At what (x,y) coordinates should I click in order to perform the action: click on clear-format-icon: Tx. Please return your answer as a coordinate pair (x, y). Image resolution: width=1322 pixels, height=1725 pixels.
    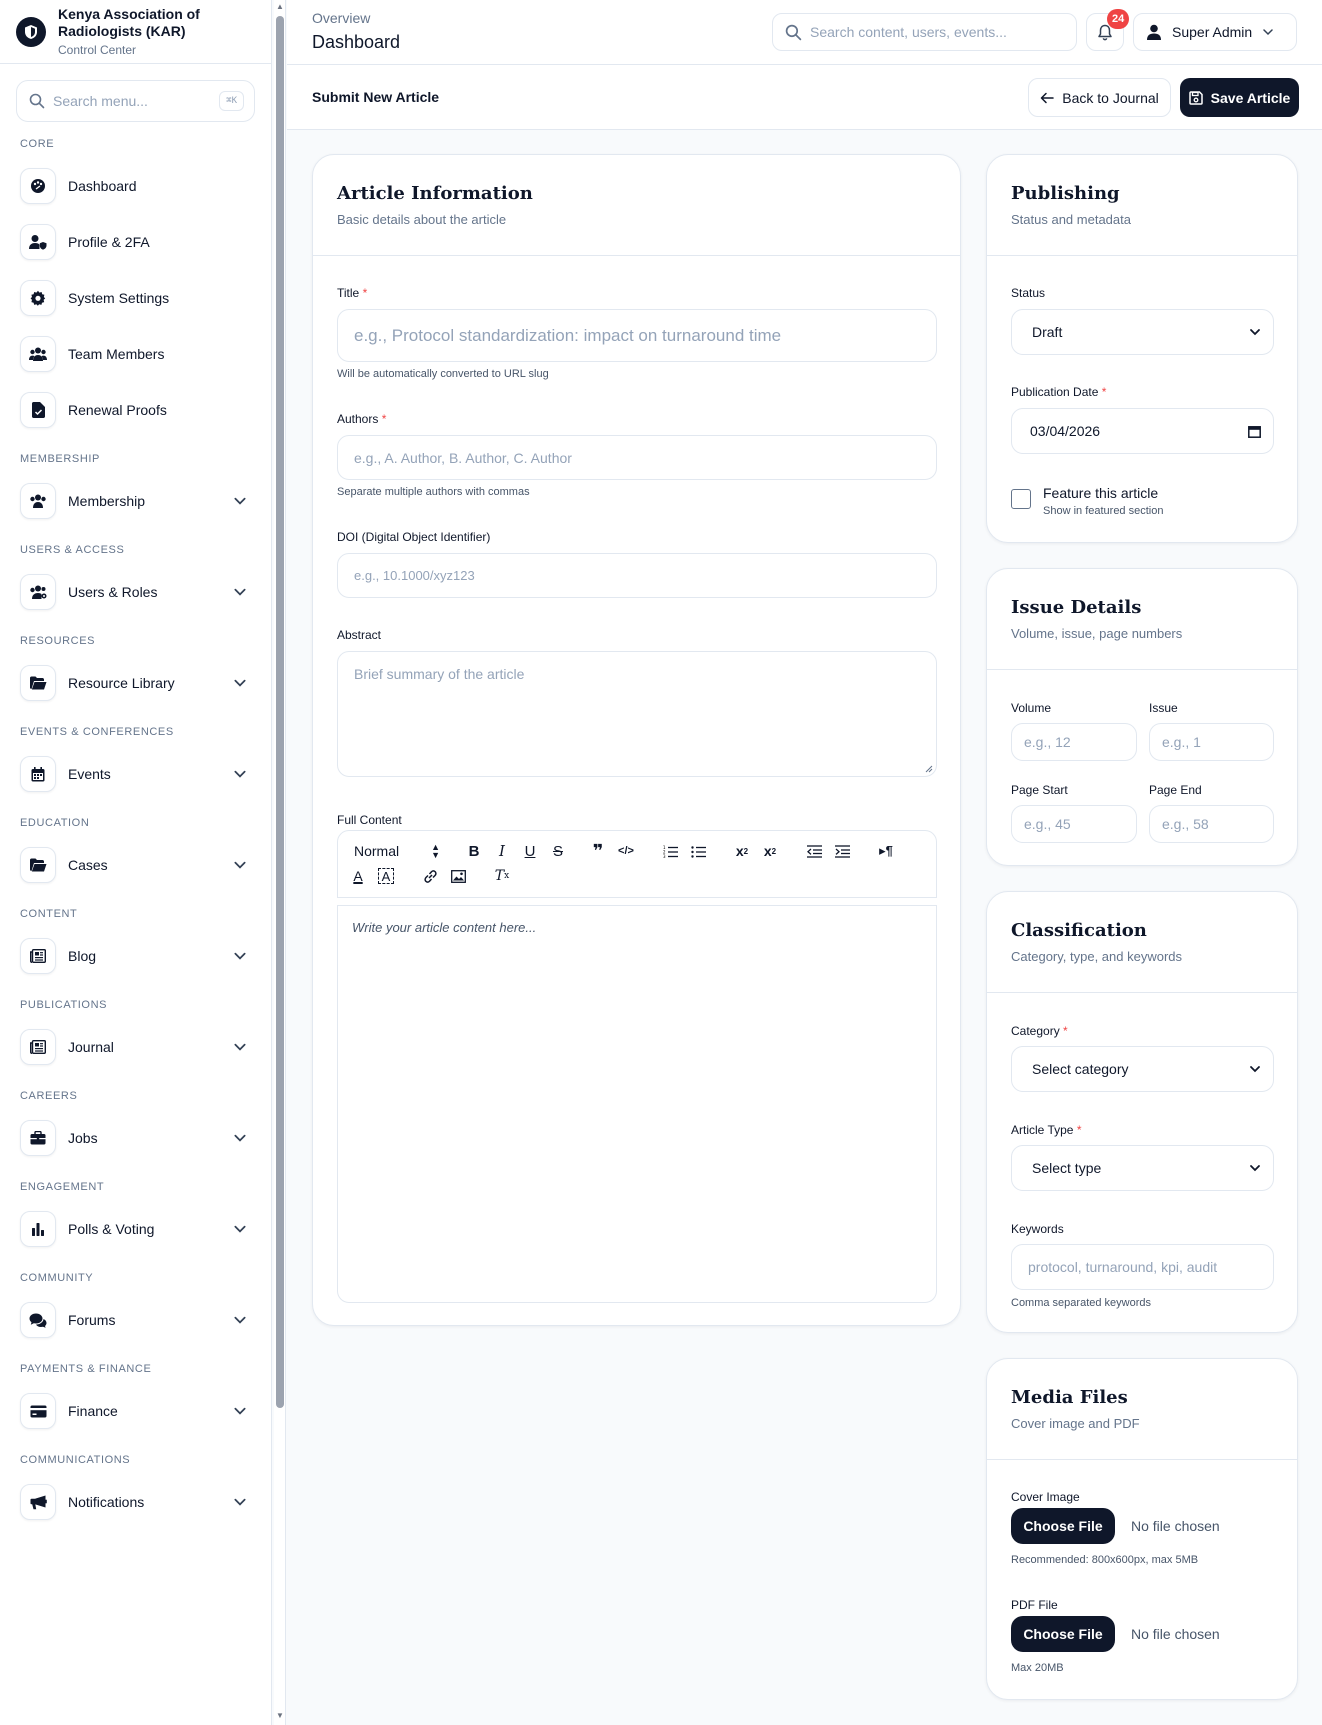
    Looking at the image, I should click on (502, 876).